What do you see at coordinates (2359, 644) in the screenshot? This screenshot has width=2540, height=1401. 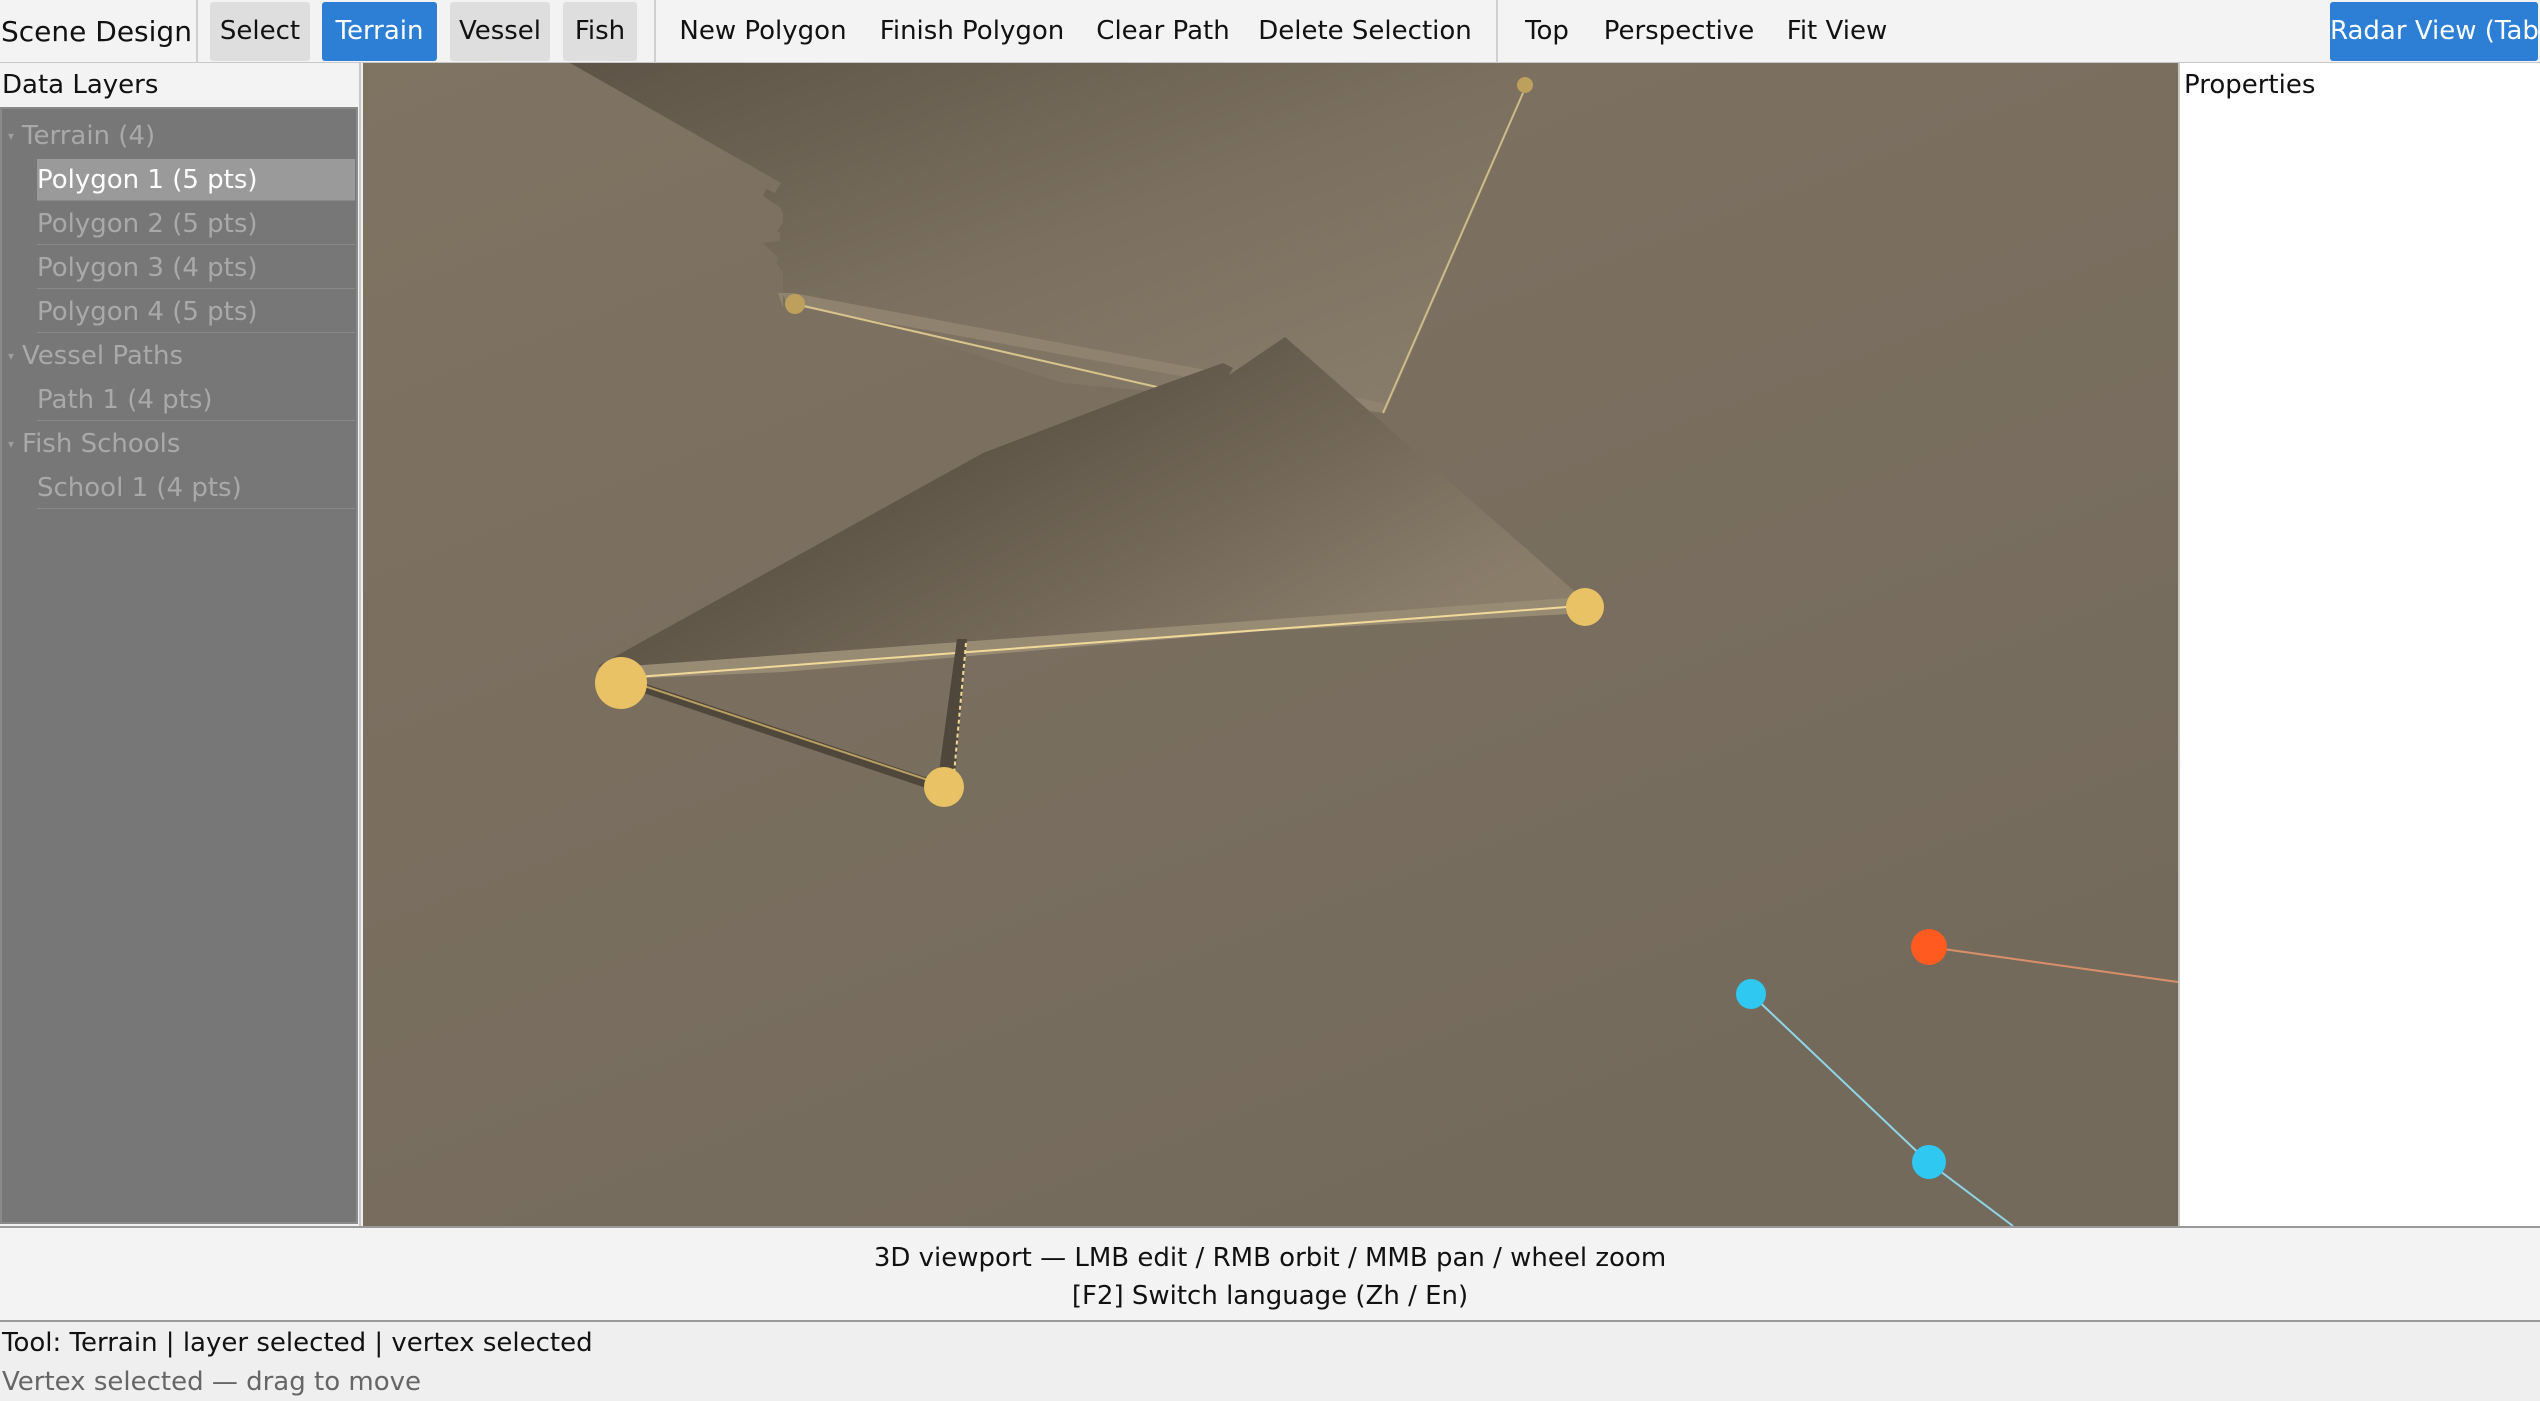 I see `properties-panel: Properties` at bounding box center [2359, 644].